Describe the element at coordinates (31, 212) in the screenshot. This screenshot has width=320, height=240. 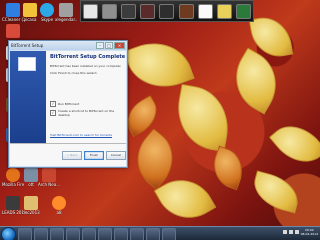
I see `desktop-icon-label: dec2013` at that location.